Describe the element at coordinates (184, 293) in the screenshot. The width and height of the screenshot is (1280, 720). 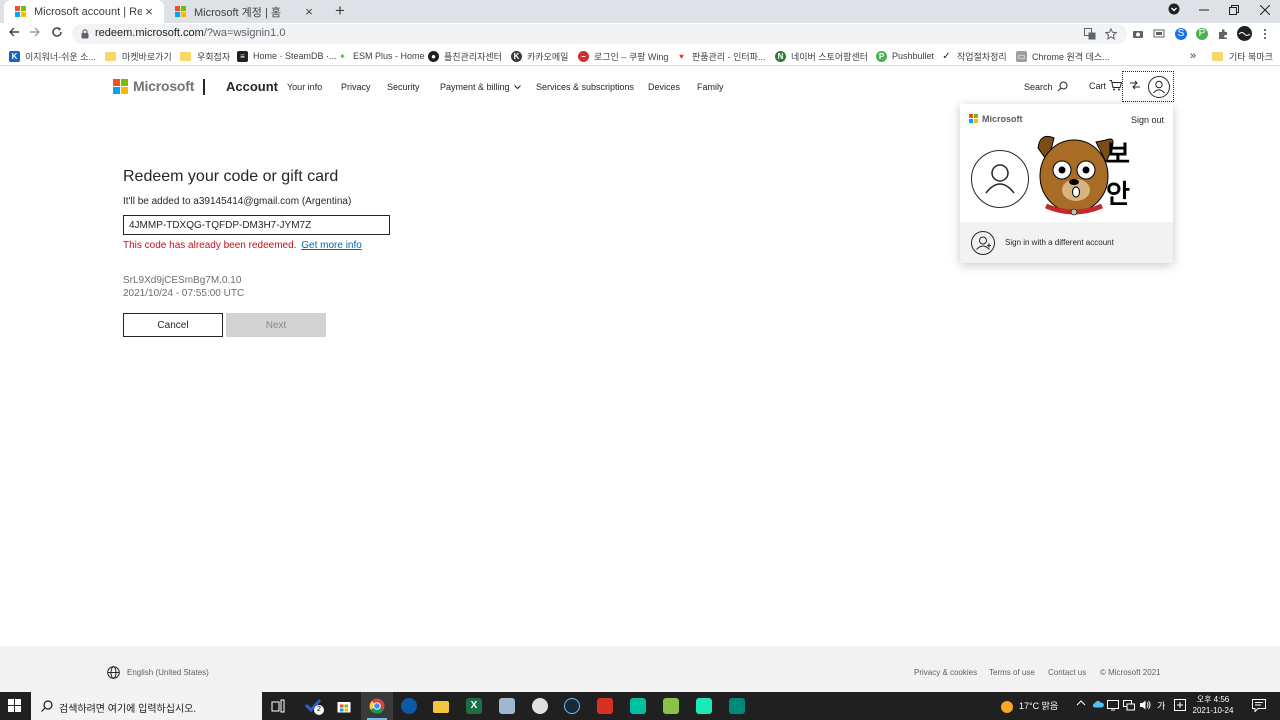
I see `timestamp: 2021/10/24 - 07:55:00 UTC` at that location.